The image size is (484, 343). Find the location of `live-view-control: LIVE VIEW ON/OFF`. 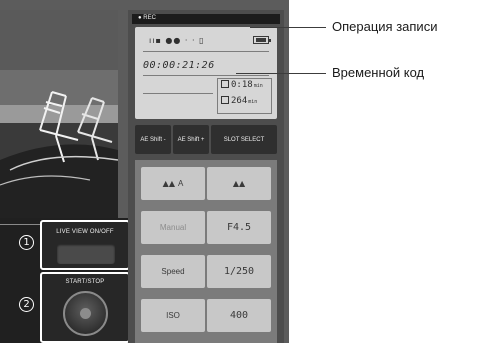

live-view-control: LIVE VIEW ON/OFF is located at coordinates (85, 245).